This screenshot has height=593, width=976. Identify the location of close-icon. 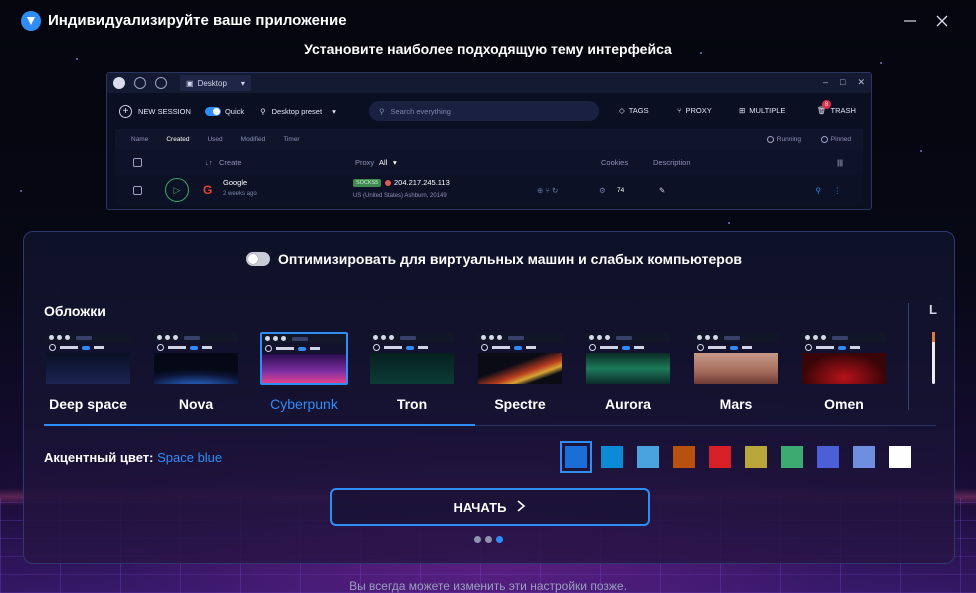
(942, 21).